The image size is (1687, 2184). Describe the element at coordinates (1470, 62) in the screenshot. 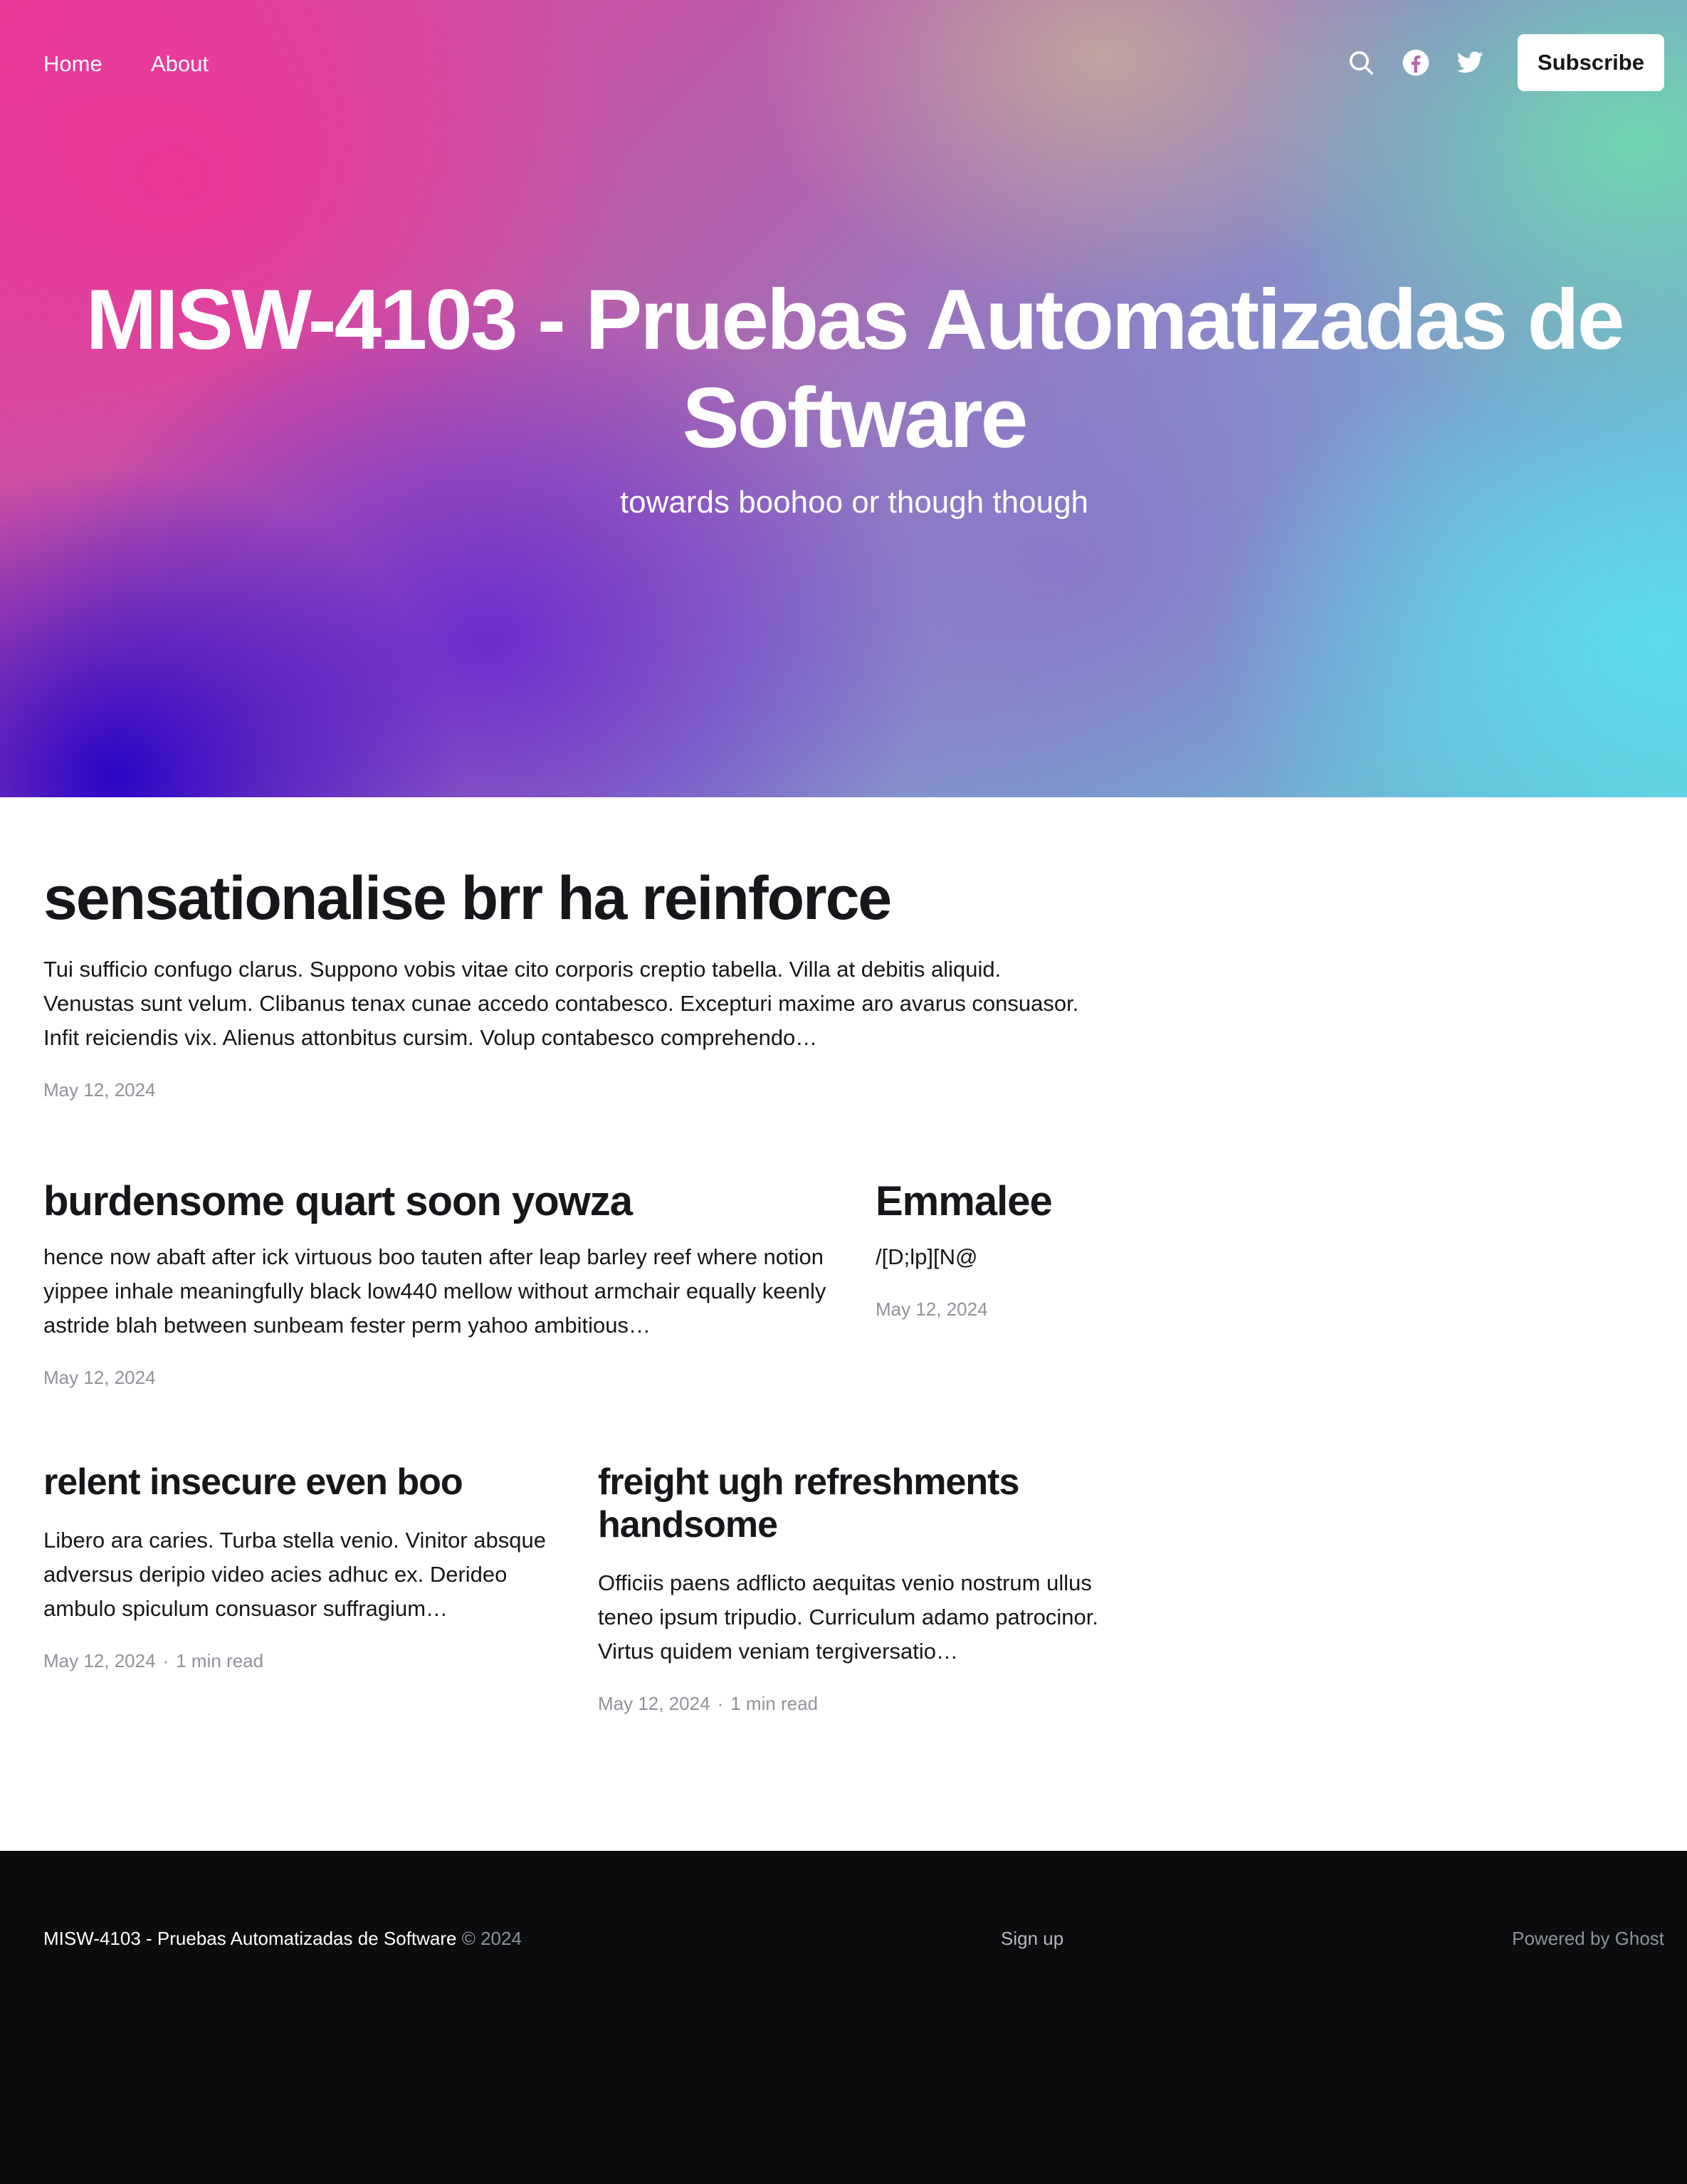

I see `twitter-icon` at that location.